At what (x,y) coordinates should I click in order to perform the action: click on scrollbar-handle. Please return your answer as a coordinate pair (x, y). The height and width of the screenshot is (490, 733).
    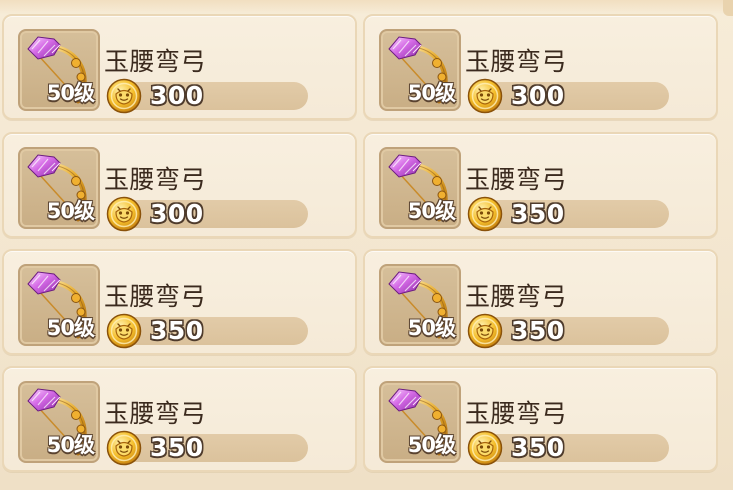
    Looking at the image, I should click on (728, 8).